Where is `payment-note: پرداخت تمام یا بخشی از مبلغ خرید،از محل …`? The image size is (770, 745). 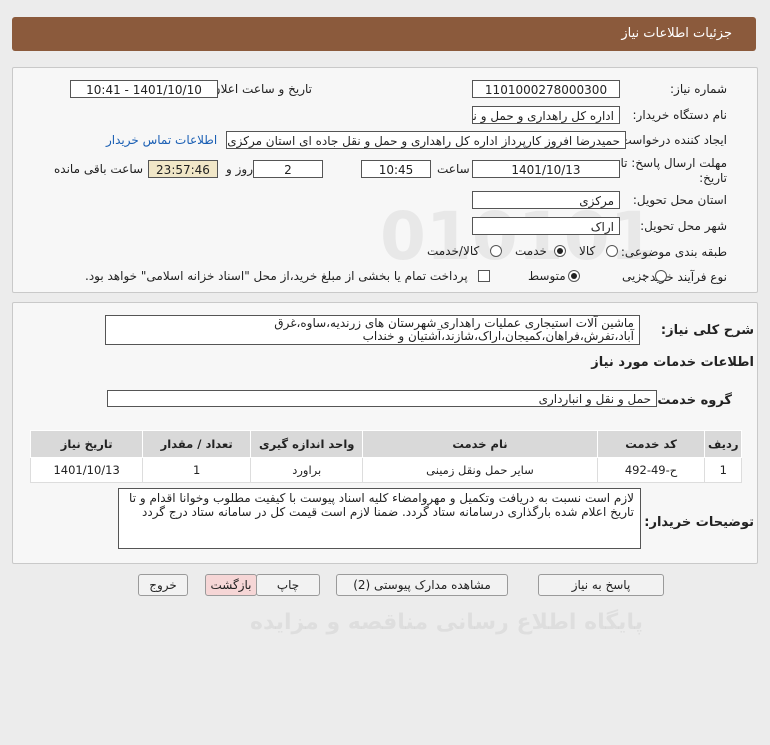 payment-note: پرداخت تمام یا بخشی از مبلغ خرید،از محل … is located at coordinates (276, 276).